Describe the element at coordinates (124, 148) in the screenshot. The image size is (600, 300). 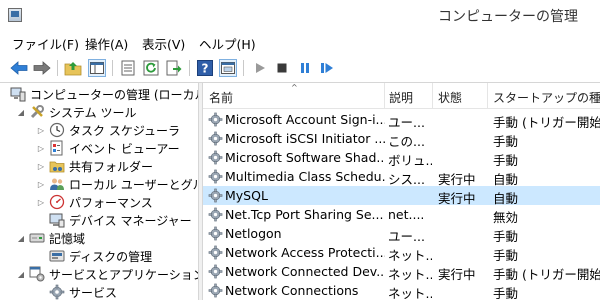
I see `tree-label: イベント ビューアー` at that location.